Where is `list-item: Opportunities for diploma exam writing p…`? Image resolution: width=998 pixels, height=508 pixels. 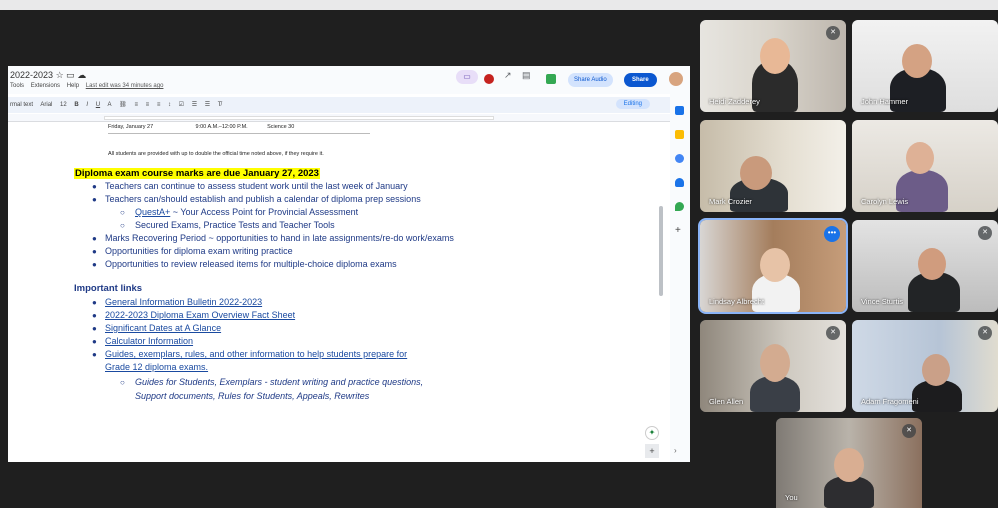
list-item: Opportunities for diploma exam writing p… is located at coordinates (199, 251).